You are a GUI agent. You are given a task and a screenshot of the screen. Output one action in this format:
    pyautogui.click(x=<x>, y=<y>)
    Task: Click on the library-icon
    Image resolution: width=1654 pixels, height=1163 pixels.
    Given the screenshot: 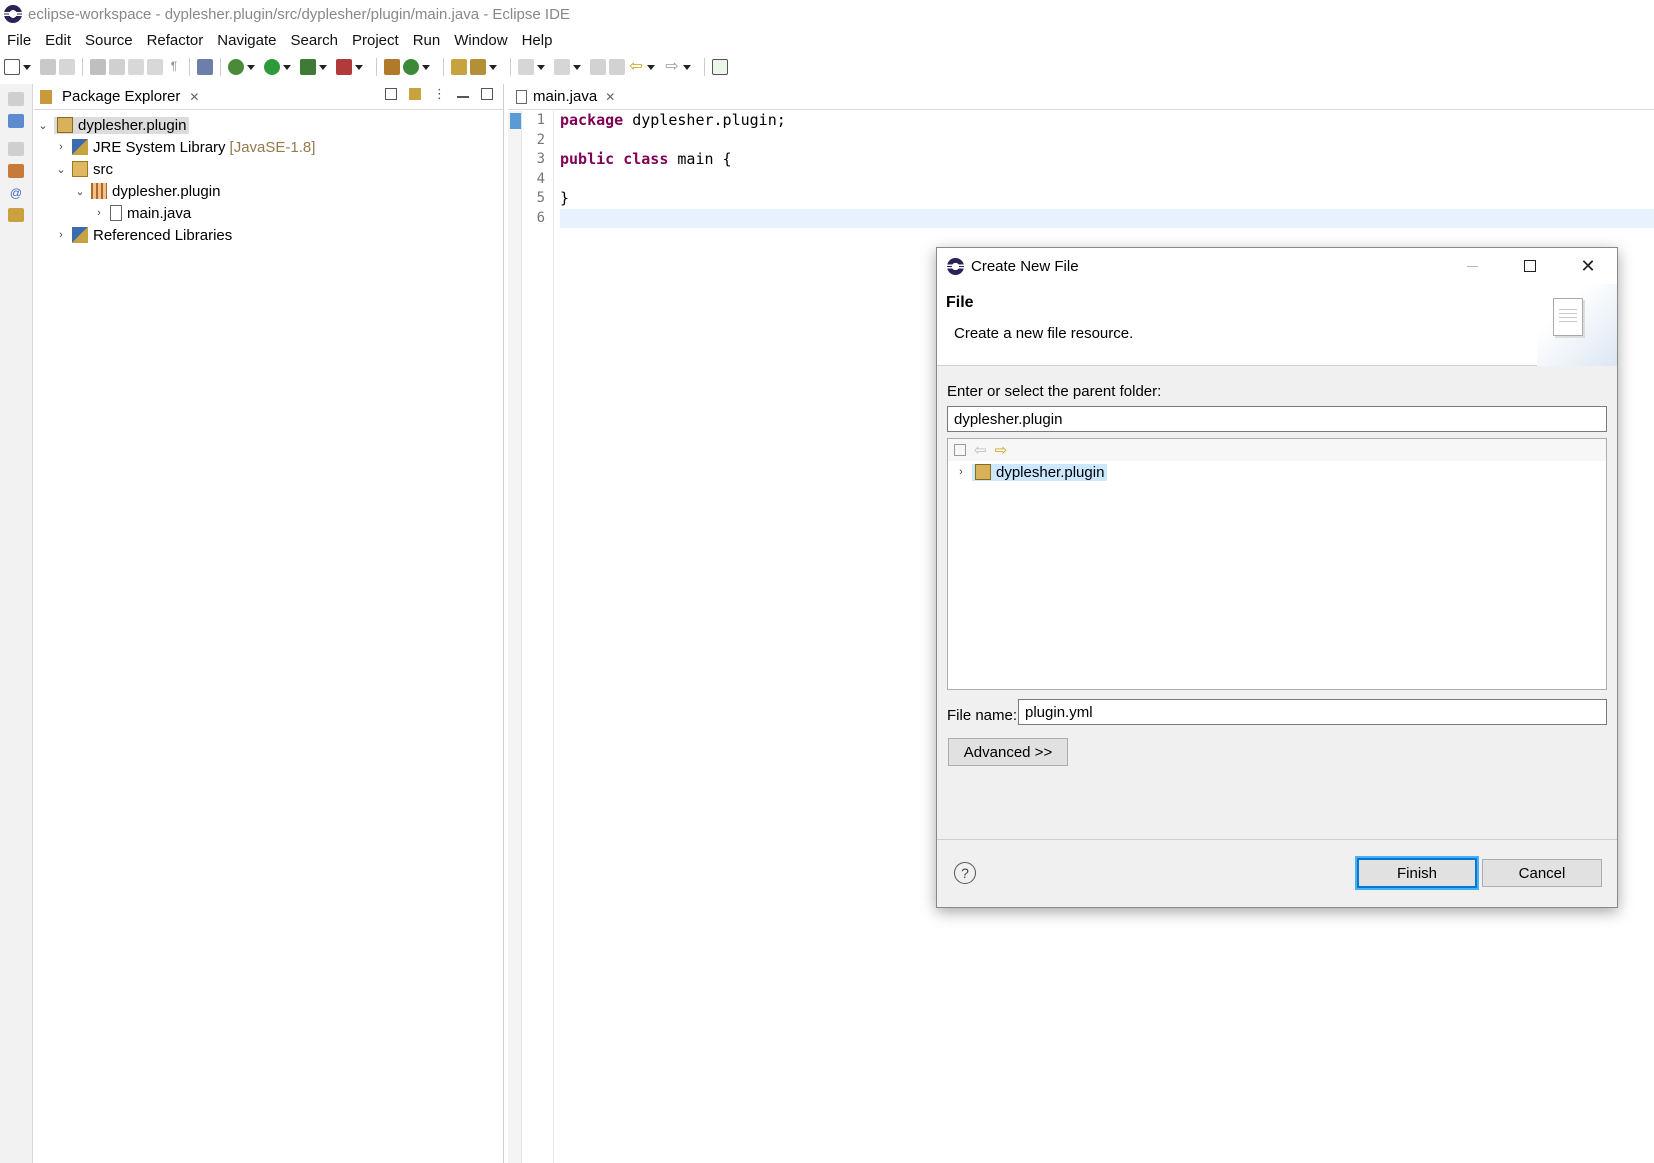 What is the action you would take?
    pyautogui.click(x=80, y=235)
    